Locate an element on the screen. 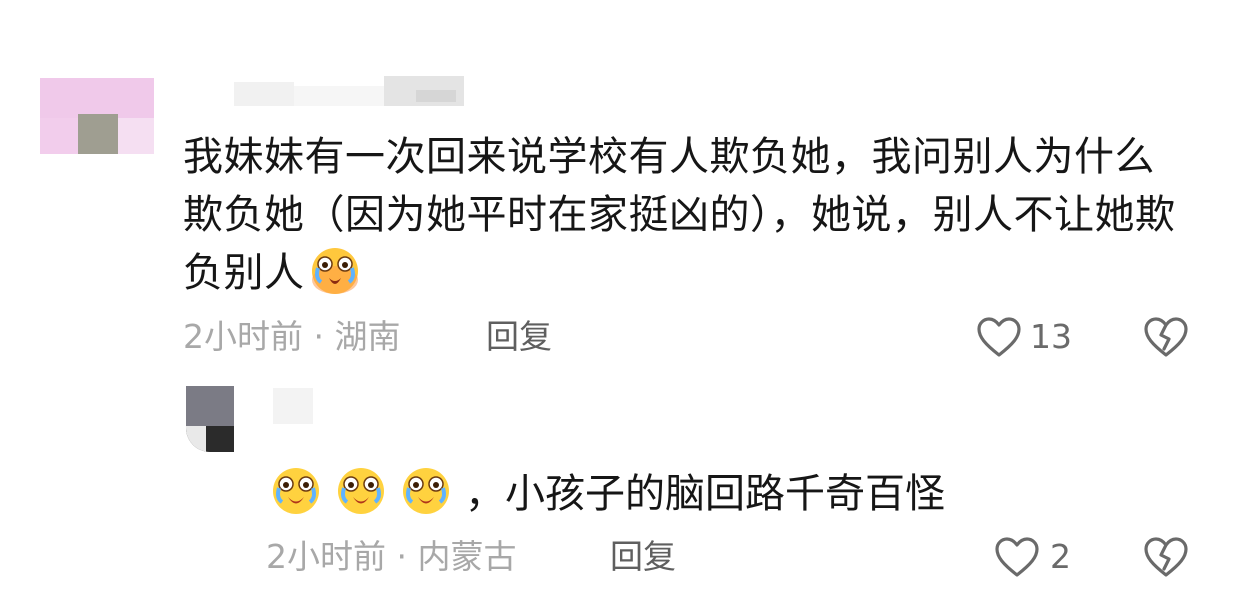 This screenshot has height=610, width=1242. like-count: 13 is located at coordinates (1051, 336).